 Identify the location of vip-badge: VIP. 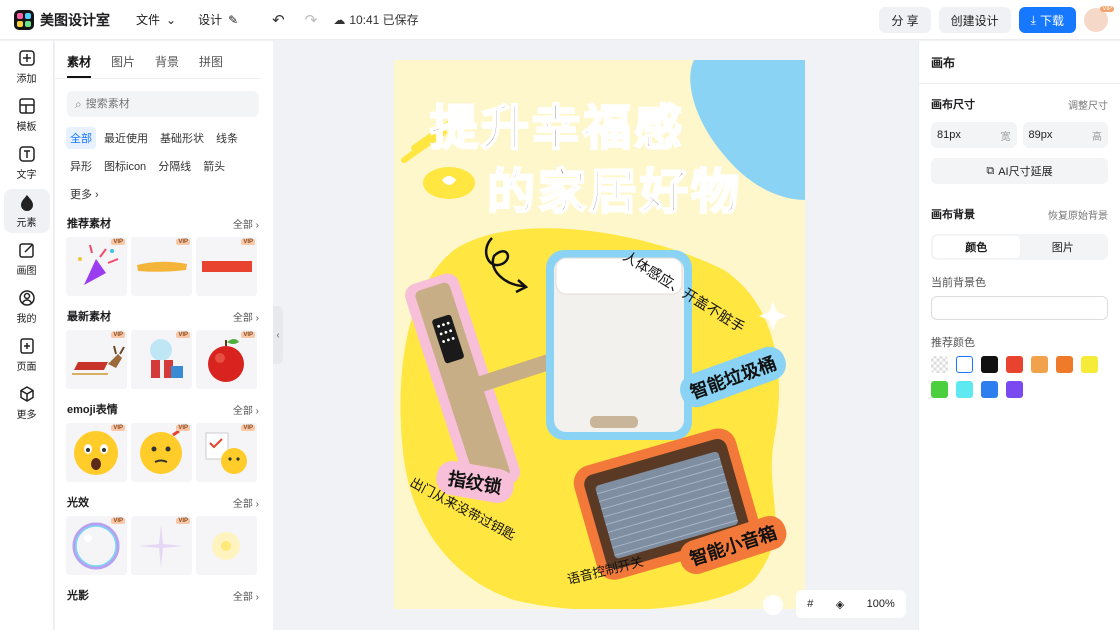
(1107, 9).